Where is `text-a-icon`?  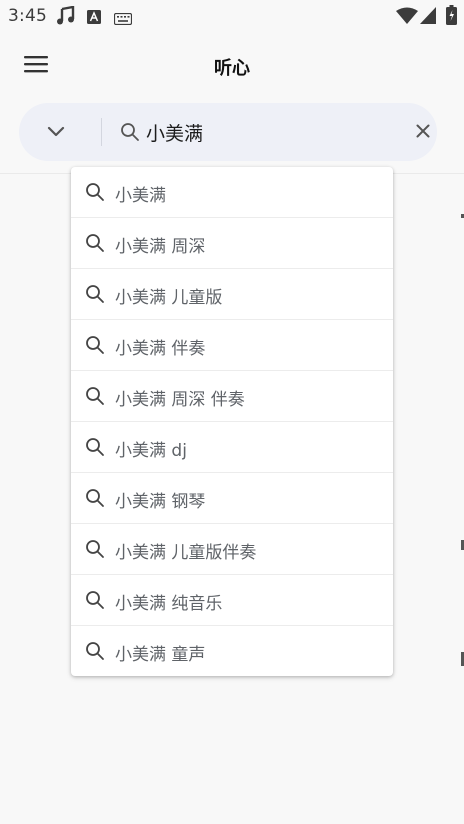
text-a-icon is located at coordinates (94, 18).